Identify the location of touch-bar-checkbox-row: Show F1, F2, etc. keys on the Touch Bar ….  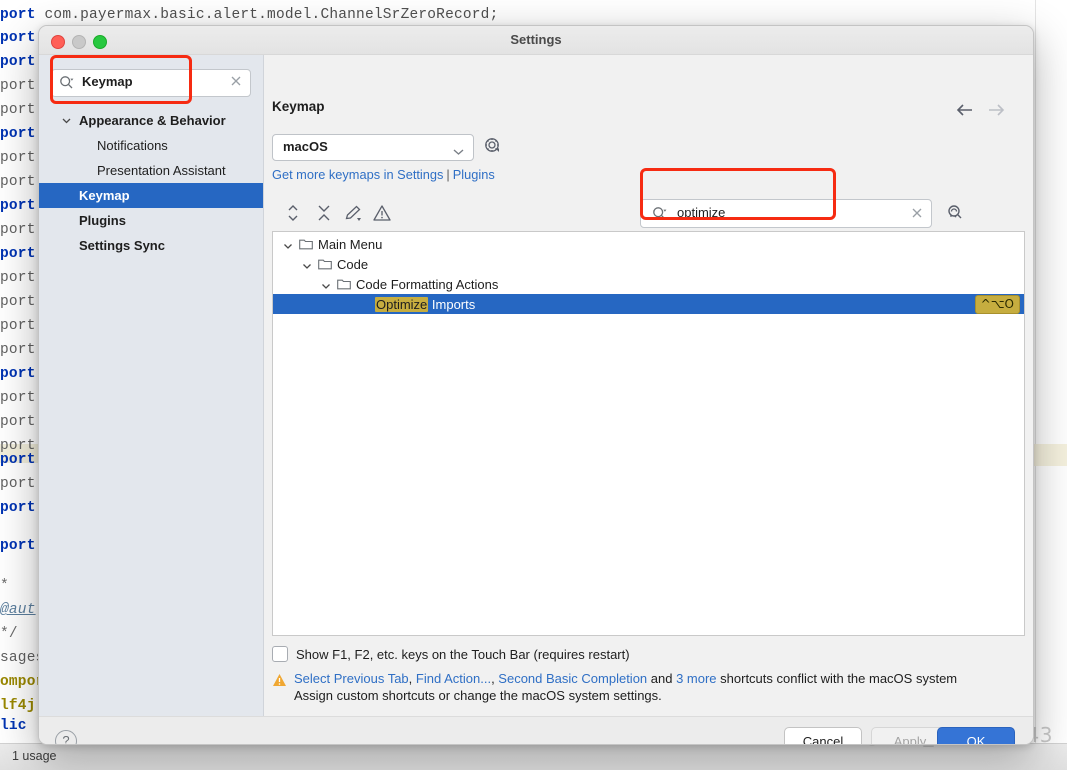
(451, 654).